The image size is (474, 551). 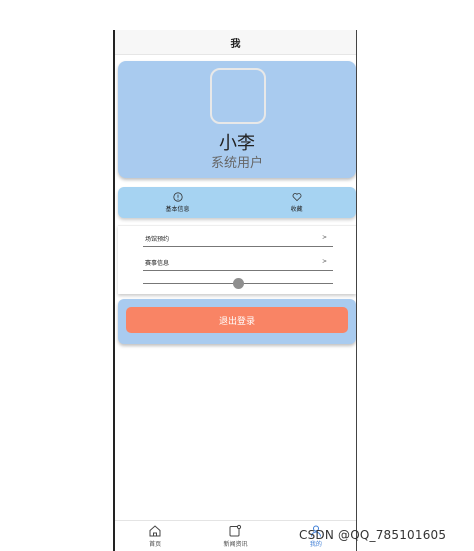 I want to click on news-icon, so click(x=235, y=530).